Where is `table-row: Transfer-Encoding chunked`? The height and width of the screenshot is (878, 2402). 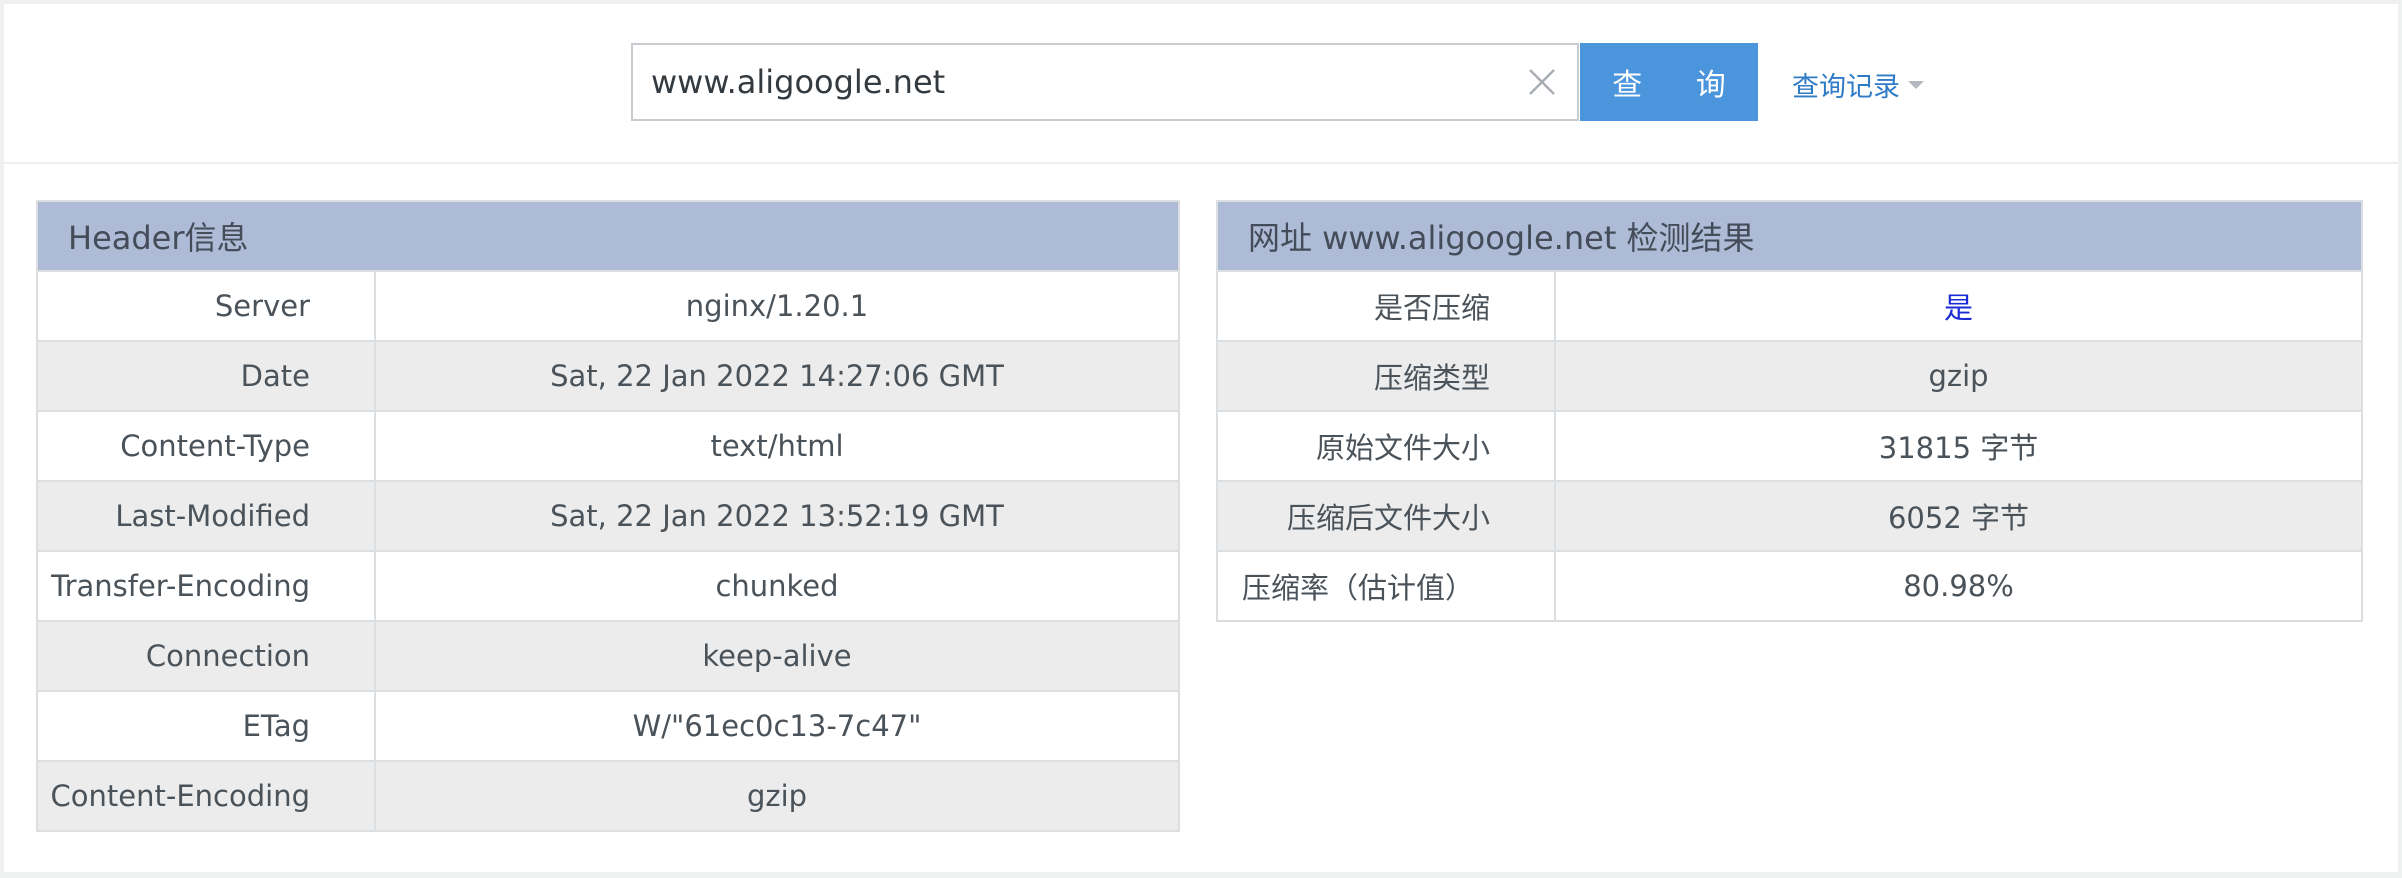 table-row: Transfer-Encoding chunked is located at coordinates (608, 586).